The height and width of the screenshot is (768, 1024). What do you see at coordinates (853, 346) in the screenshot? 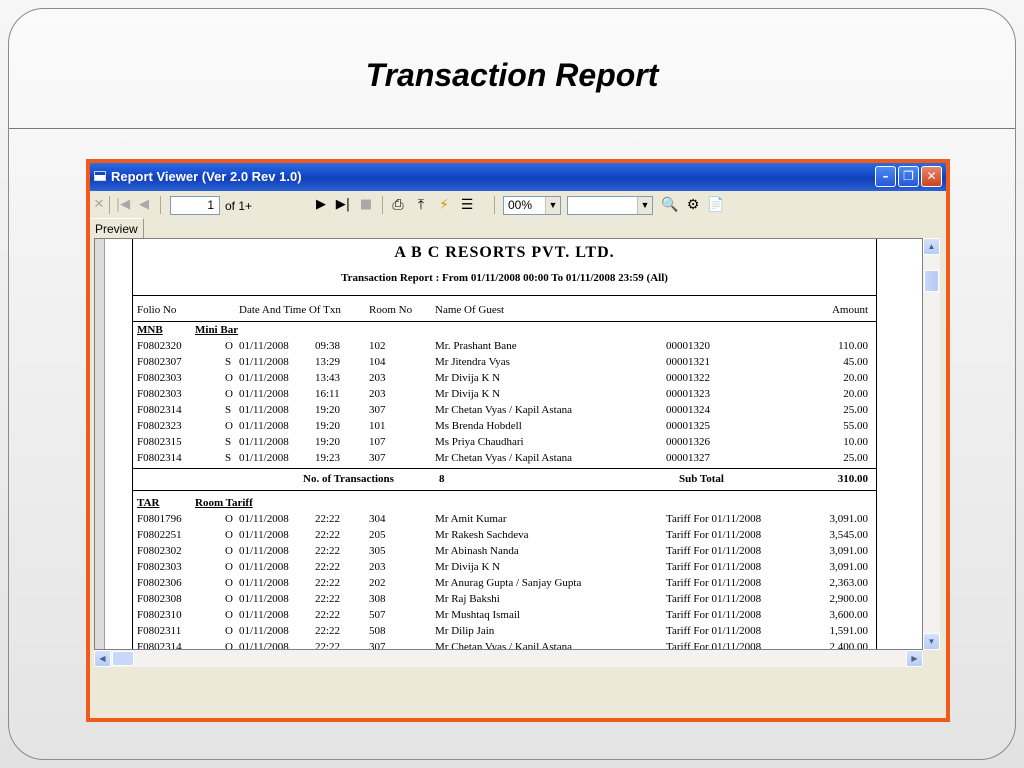
I see `cell-amount: 110.00` at bounding box center [853, 346].